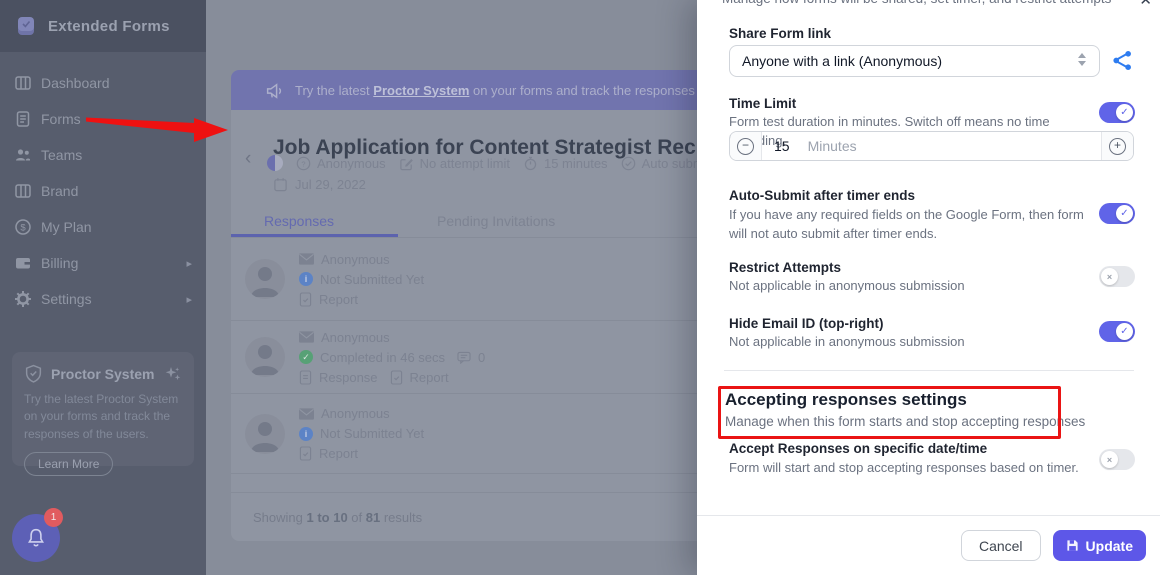  Describe the element at coordinates (1122, 60) in the screenshot. I see `share-icon` at that location.